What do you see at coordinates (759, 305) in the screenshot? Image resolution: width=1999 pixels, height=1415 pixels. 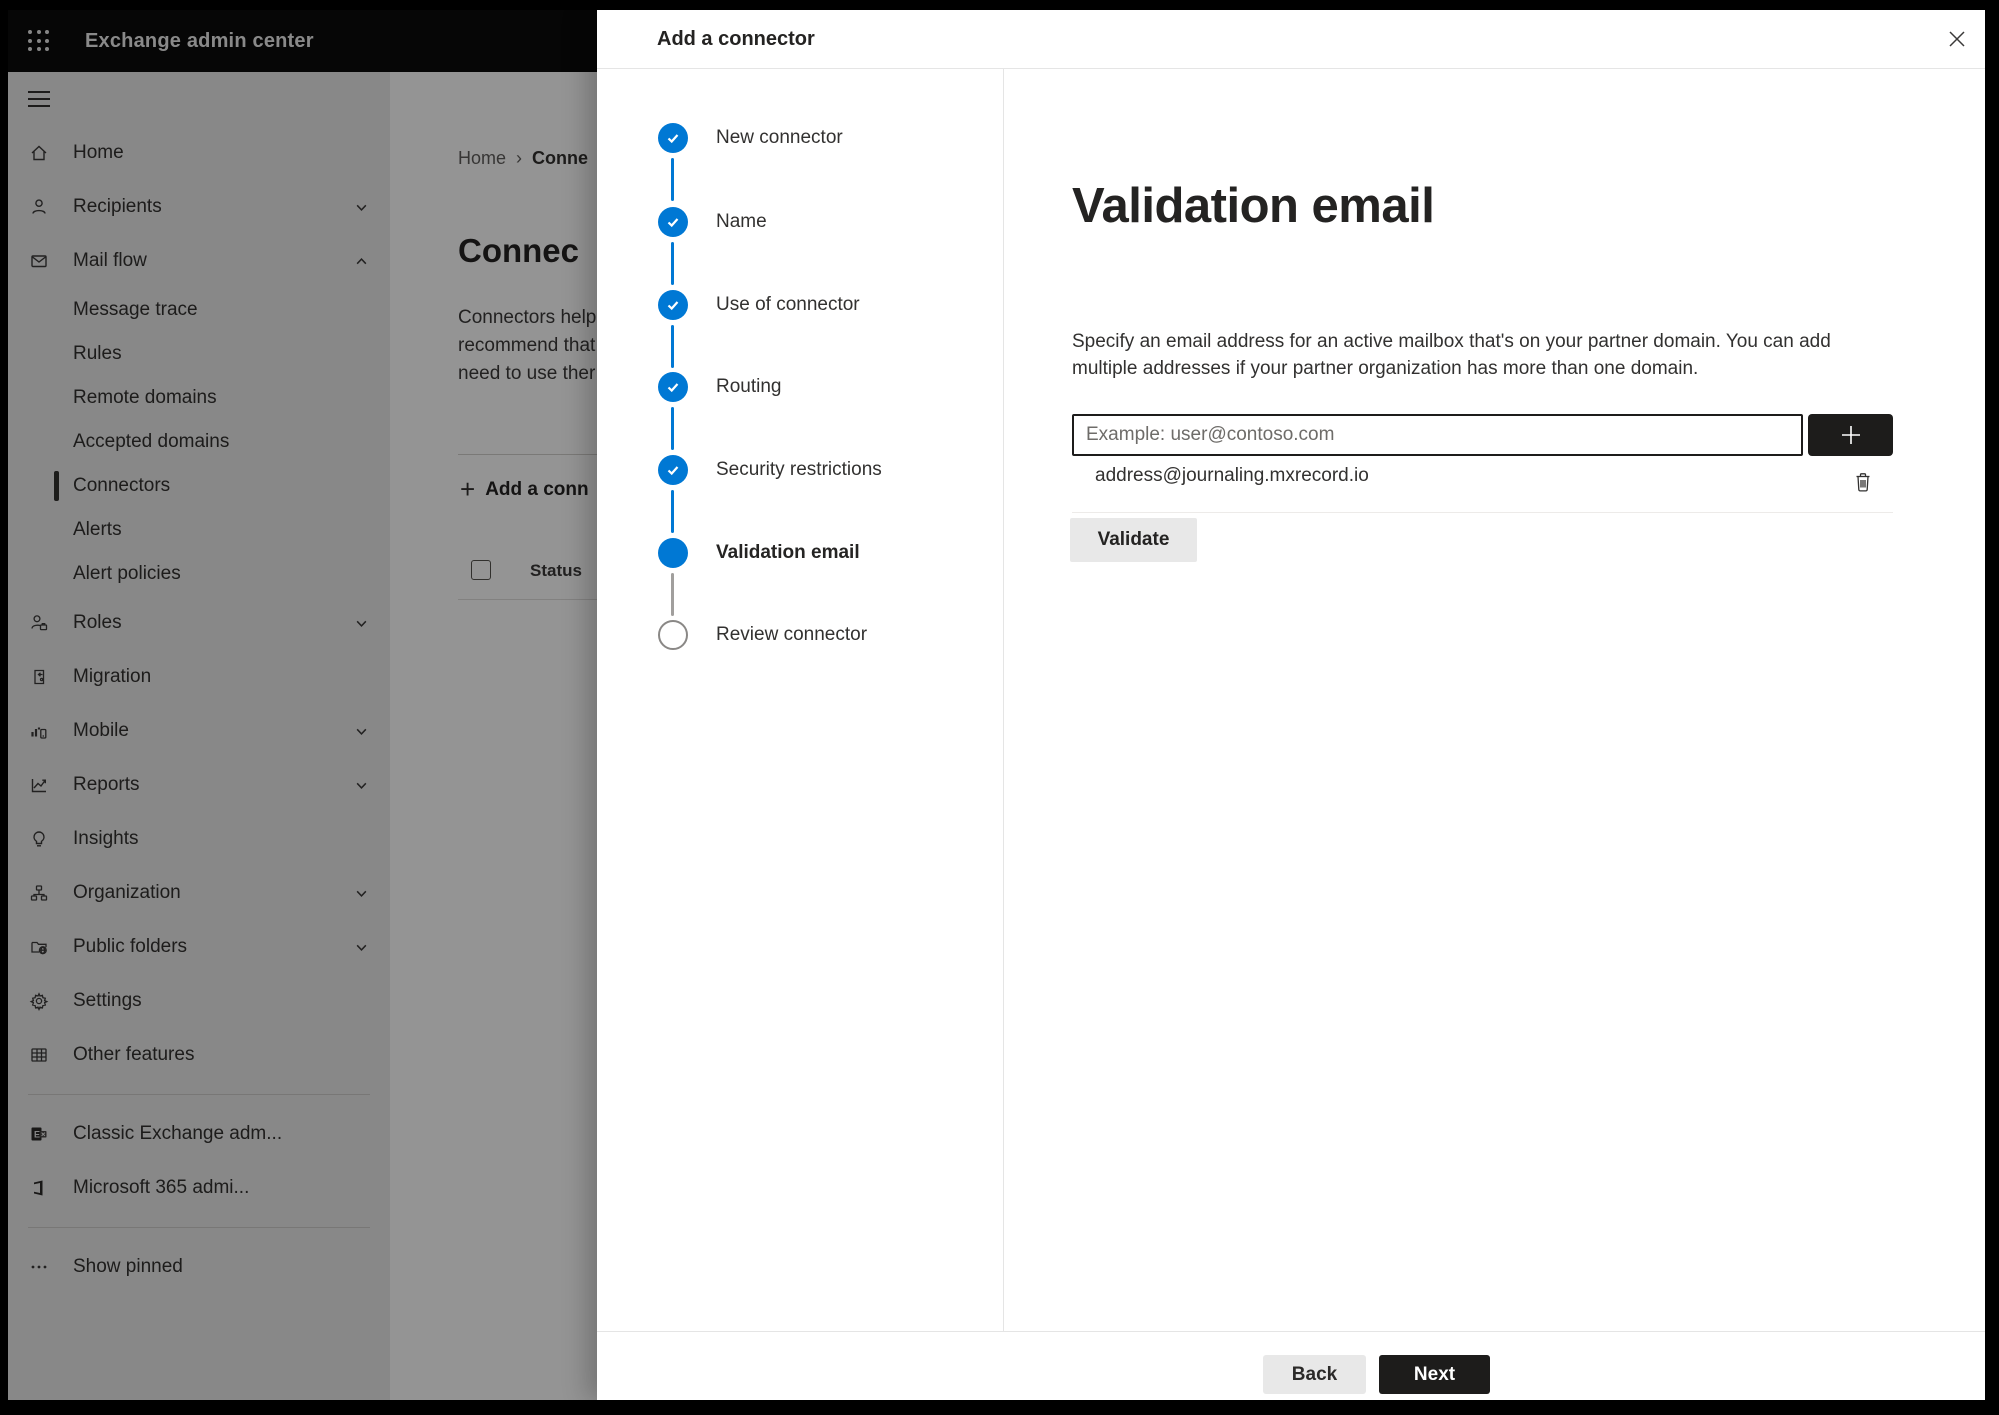 I see `step-use-of-connector: Use of connector` at bounding box center [759, 305].